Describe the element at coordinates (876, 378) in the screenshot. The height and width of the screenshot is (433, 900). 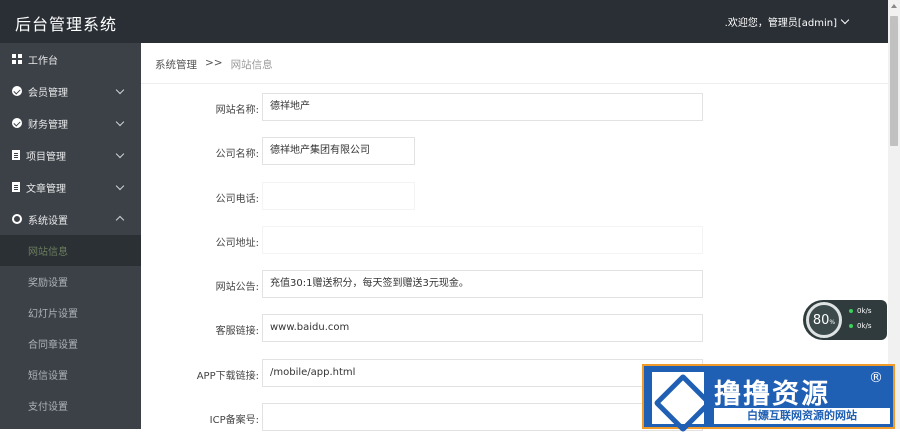
I see `registered-mark: ®` at that location.